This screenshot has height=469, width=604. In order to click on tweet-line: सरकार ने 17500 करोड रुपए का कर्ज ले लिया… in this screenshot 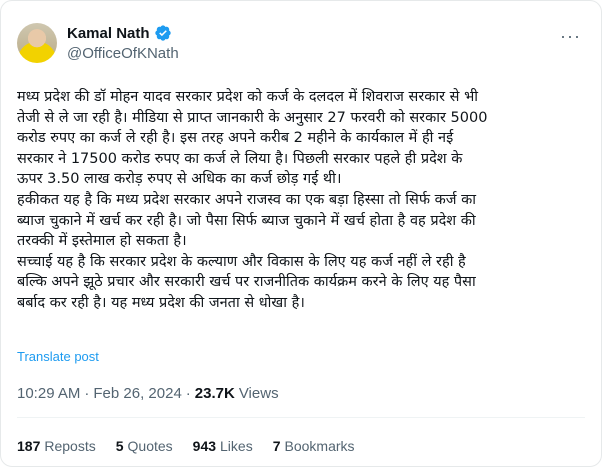, I will do `click(240, 158)`.